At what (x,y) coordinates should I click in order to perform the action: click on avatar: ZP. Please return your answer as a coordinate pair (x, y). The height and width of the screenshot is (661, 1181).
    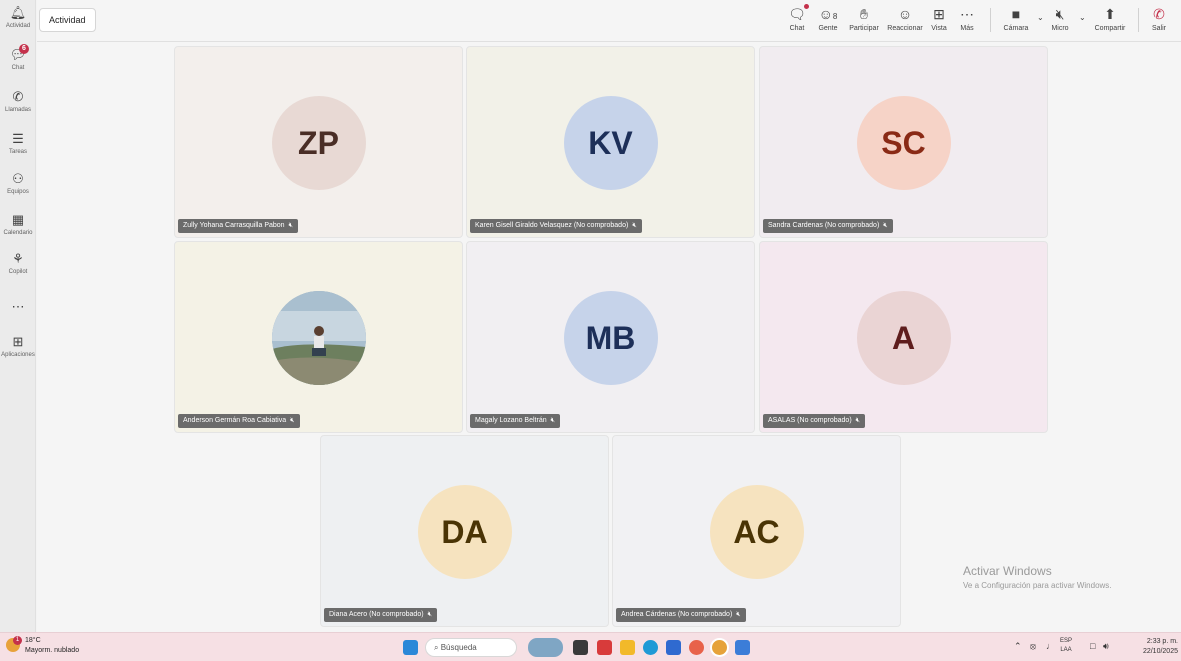
    Looking at the image, I should click on (318, 143).